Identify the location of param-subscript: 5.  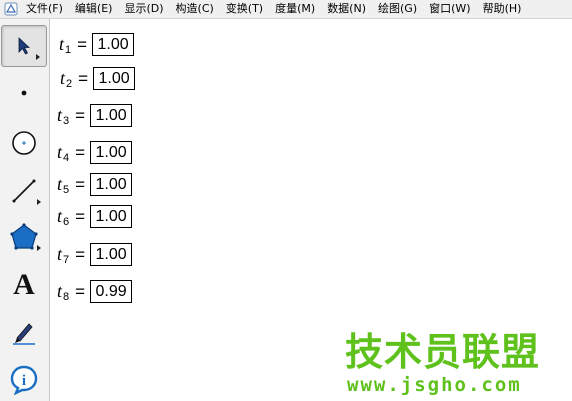
(66, 189).